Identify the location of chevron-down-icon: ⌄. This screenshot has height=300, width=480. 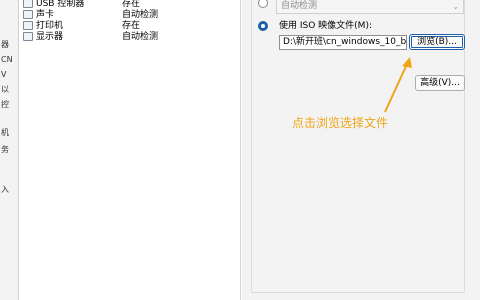
(455, 6).